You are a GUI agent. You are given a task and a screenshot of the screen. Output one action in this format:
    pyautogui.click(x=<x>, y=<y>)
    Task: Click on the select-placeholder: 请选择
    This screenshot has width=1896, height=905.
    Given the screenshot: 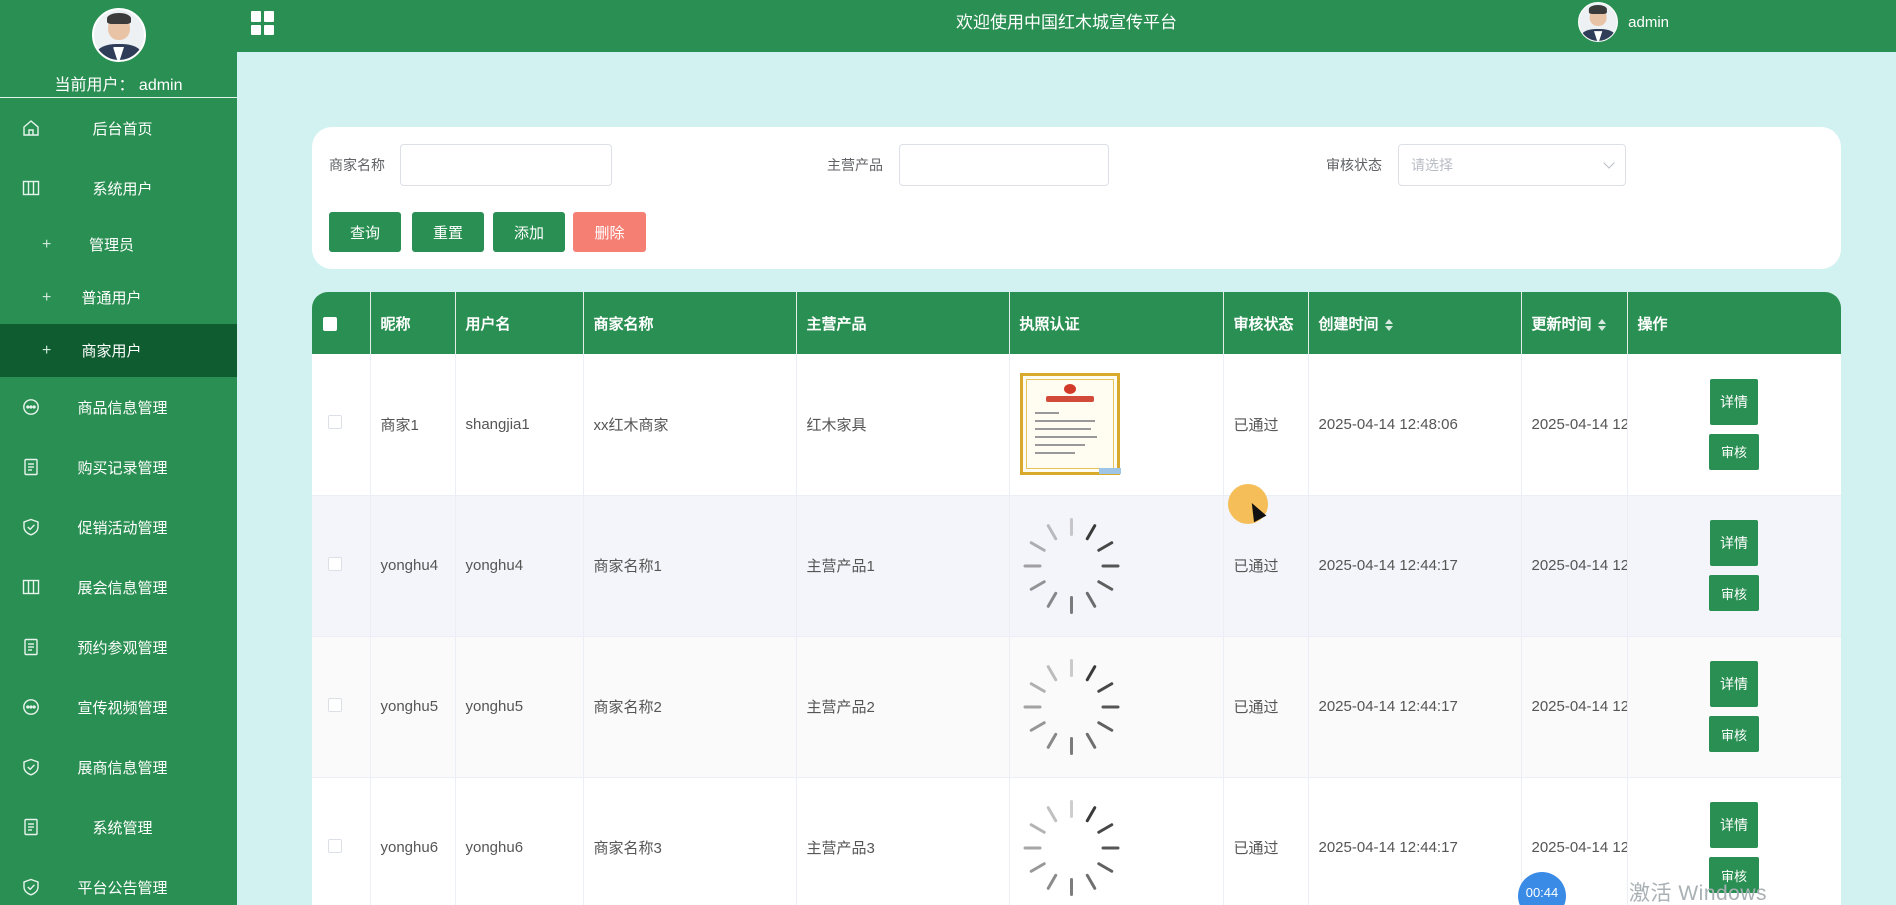 What is the action you would take?
    pyautogui.click(x=1432, y=165)
    